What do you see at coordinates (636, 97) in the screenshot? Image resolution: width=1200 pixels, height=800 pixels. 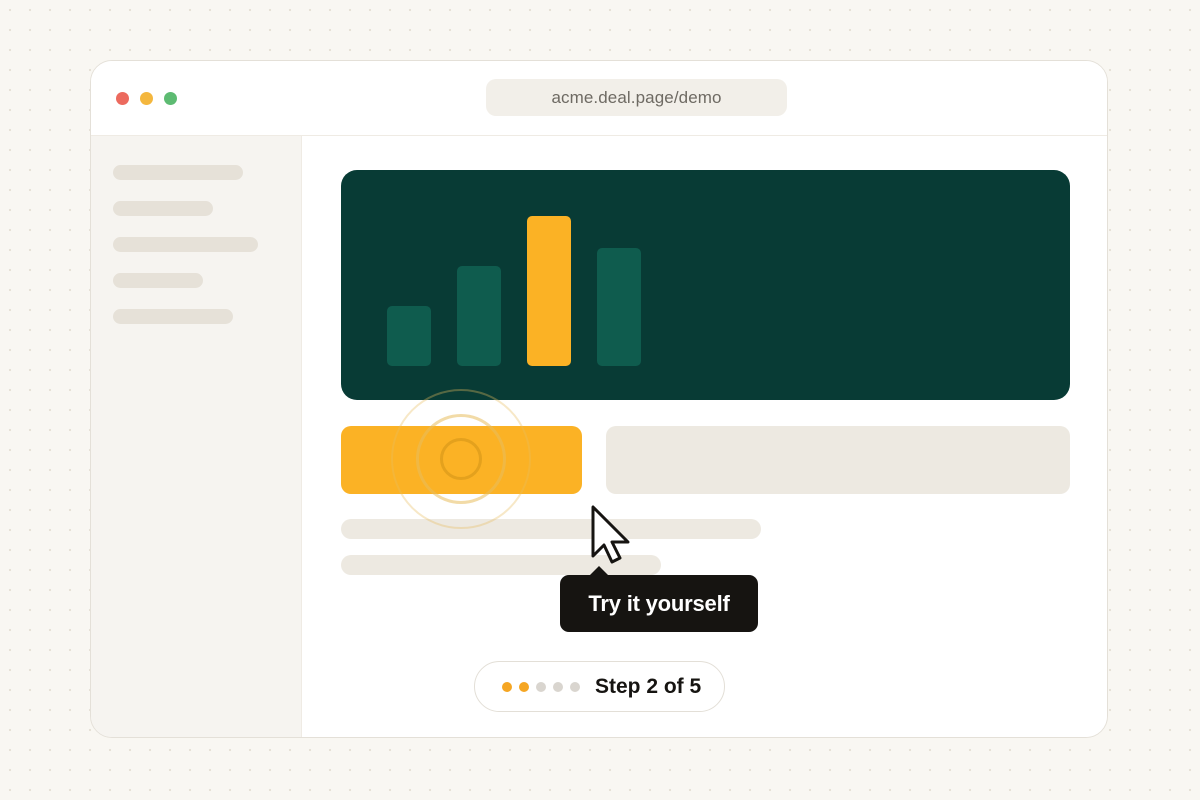 I see `address-bar: acme.deal.page/demo` at bounding box center [636, 97].